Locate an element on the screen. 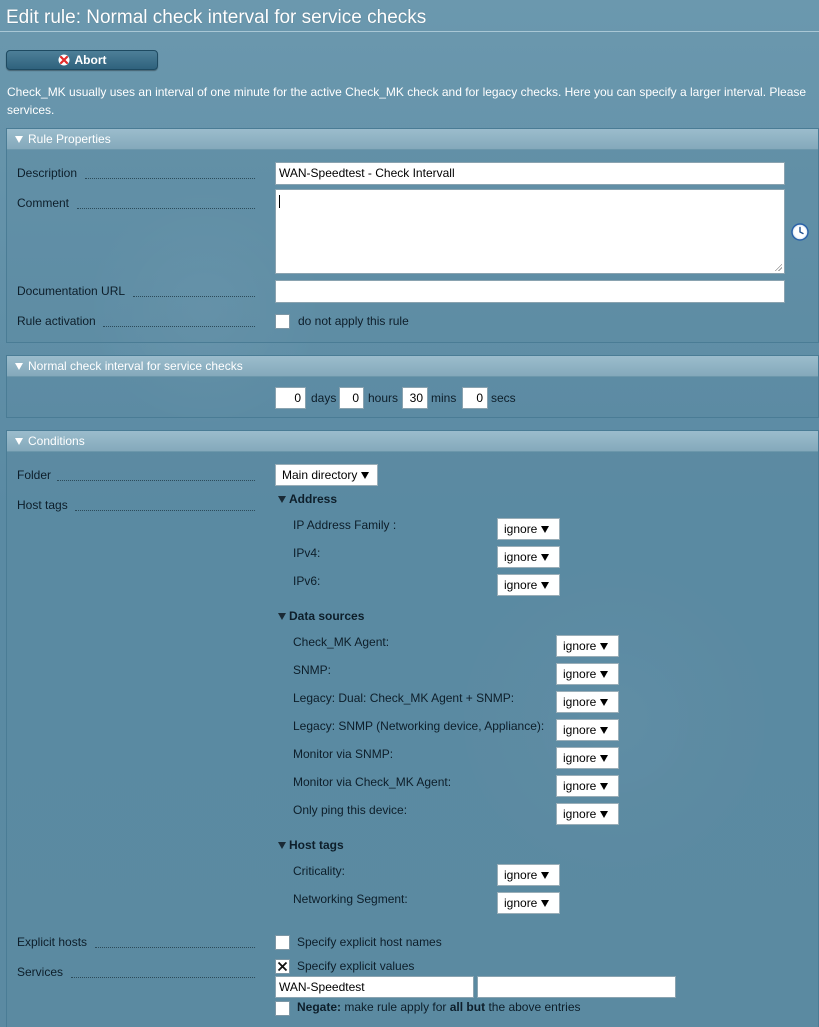 Image resolution: width=819 pixels, height=1027 pixels. explicit-hosts-checkbox is located at coordinates (282, 942).